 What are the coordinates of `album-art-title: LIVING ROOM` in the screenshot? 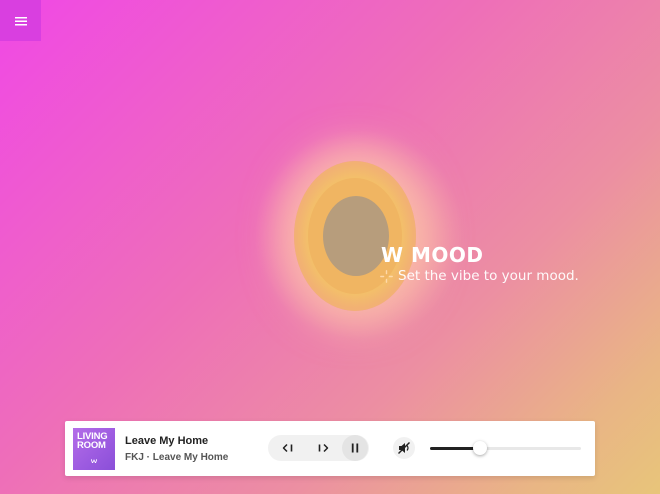 It's located at (92, 441).